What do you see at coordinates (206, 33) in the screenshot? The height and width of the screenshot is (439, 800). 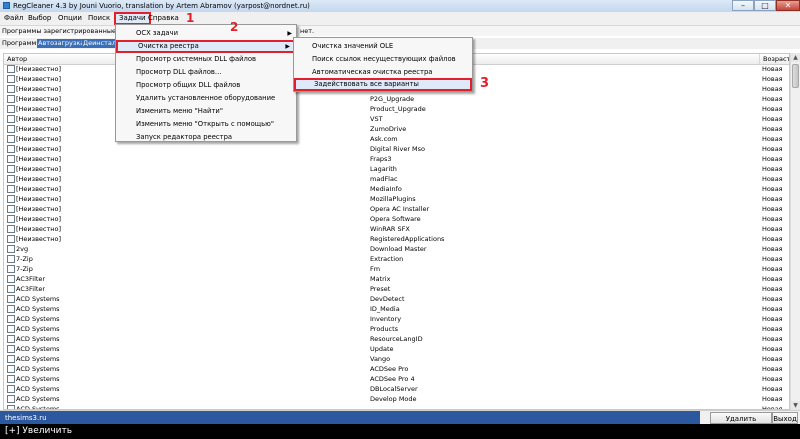 I see `tasks-menu-item: ОСХ задачи ▶` at bounding box center [206, 33].